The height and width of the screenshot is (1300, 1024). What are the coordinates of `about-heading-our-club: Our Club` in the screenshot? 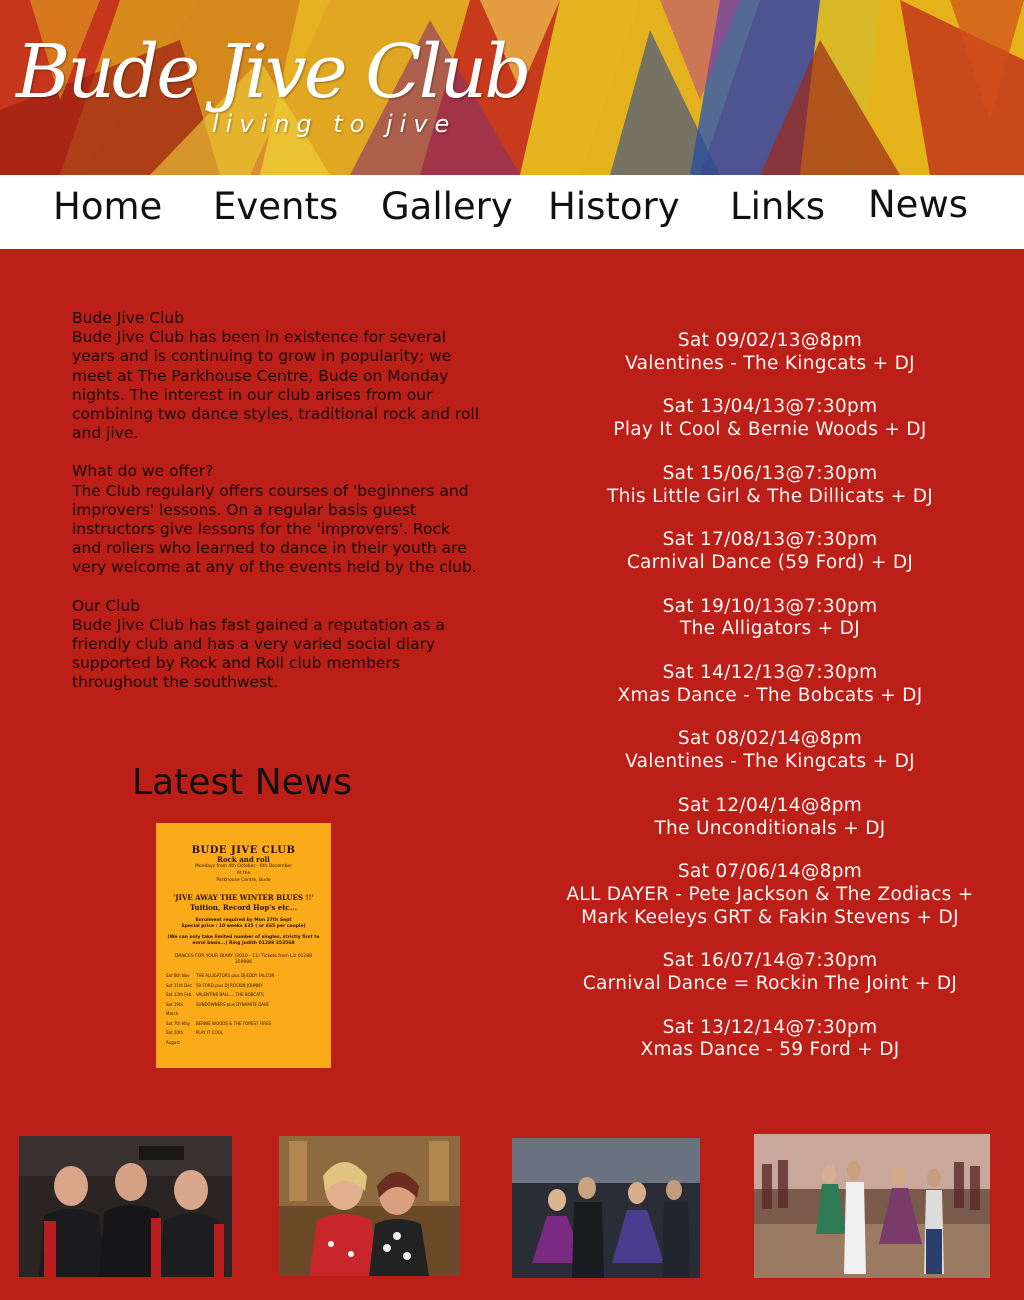 It's located at (106, 605).